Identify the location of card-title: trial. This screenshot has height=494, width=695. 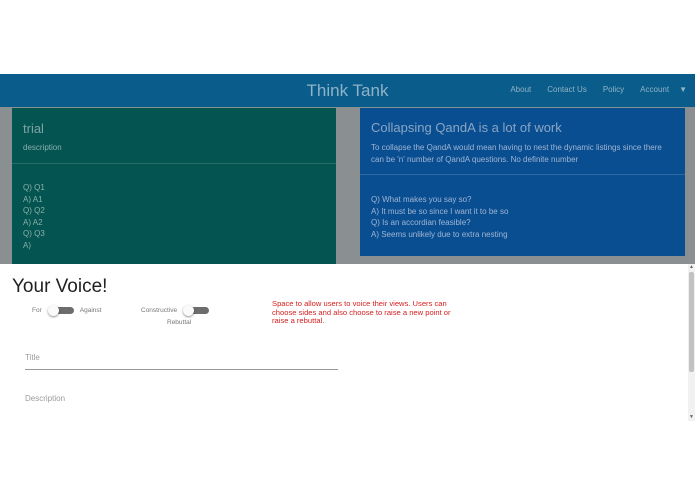
(33, 128).